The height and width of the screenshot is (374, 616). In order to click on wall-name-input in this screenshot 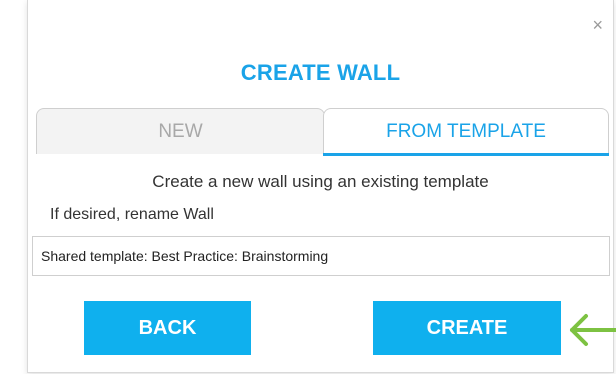, I will do `click(321, 256)`.